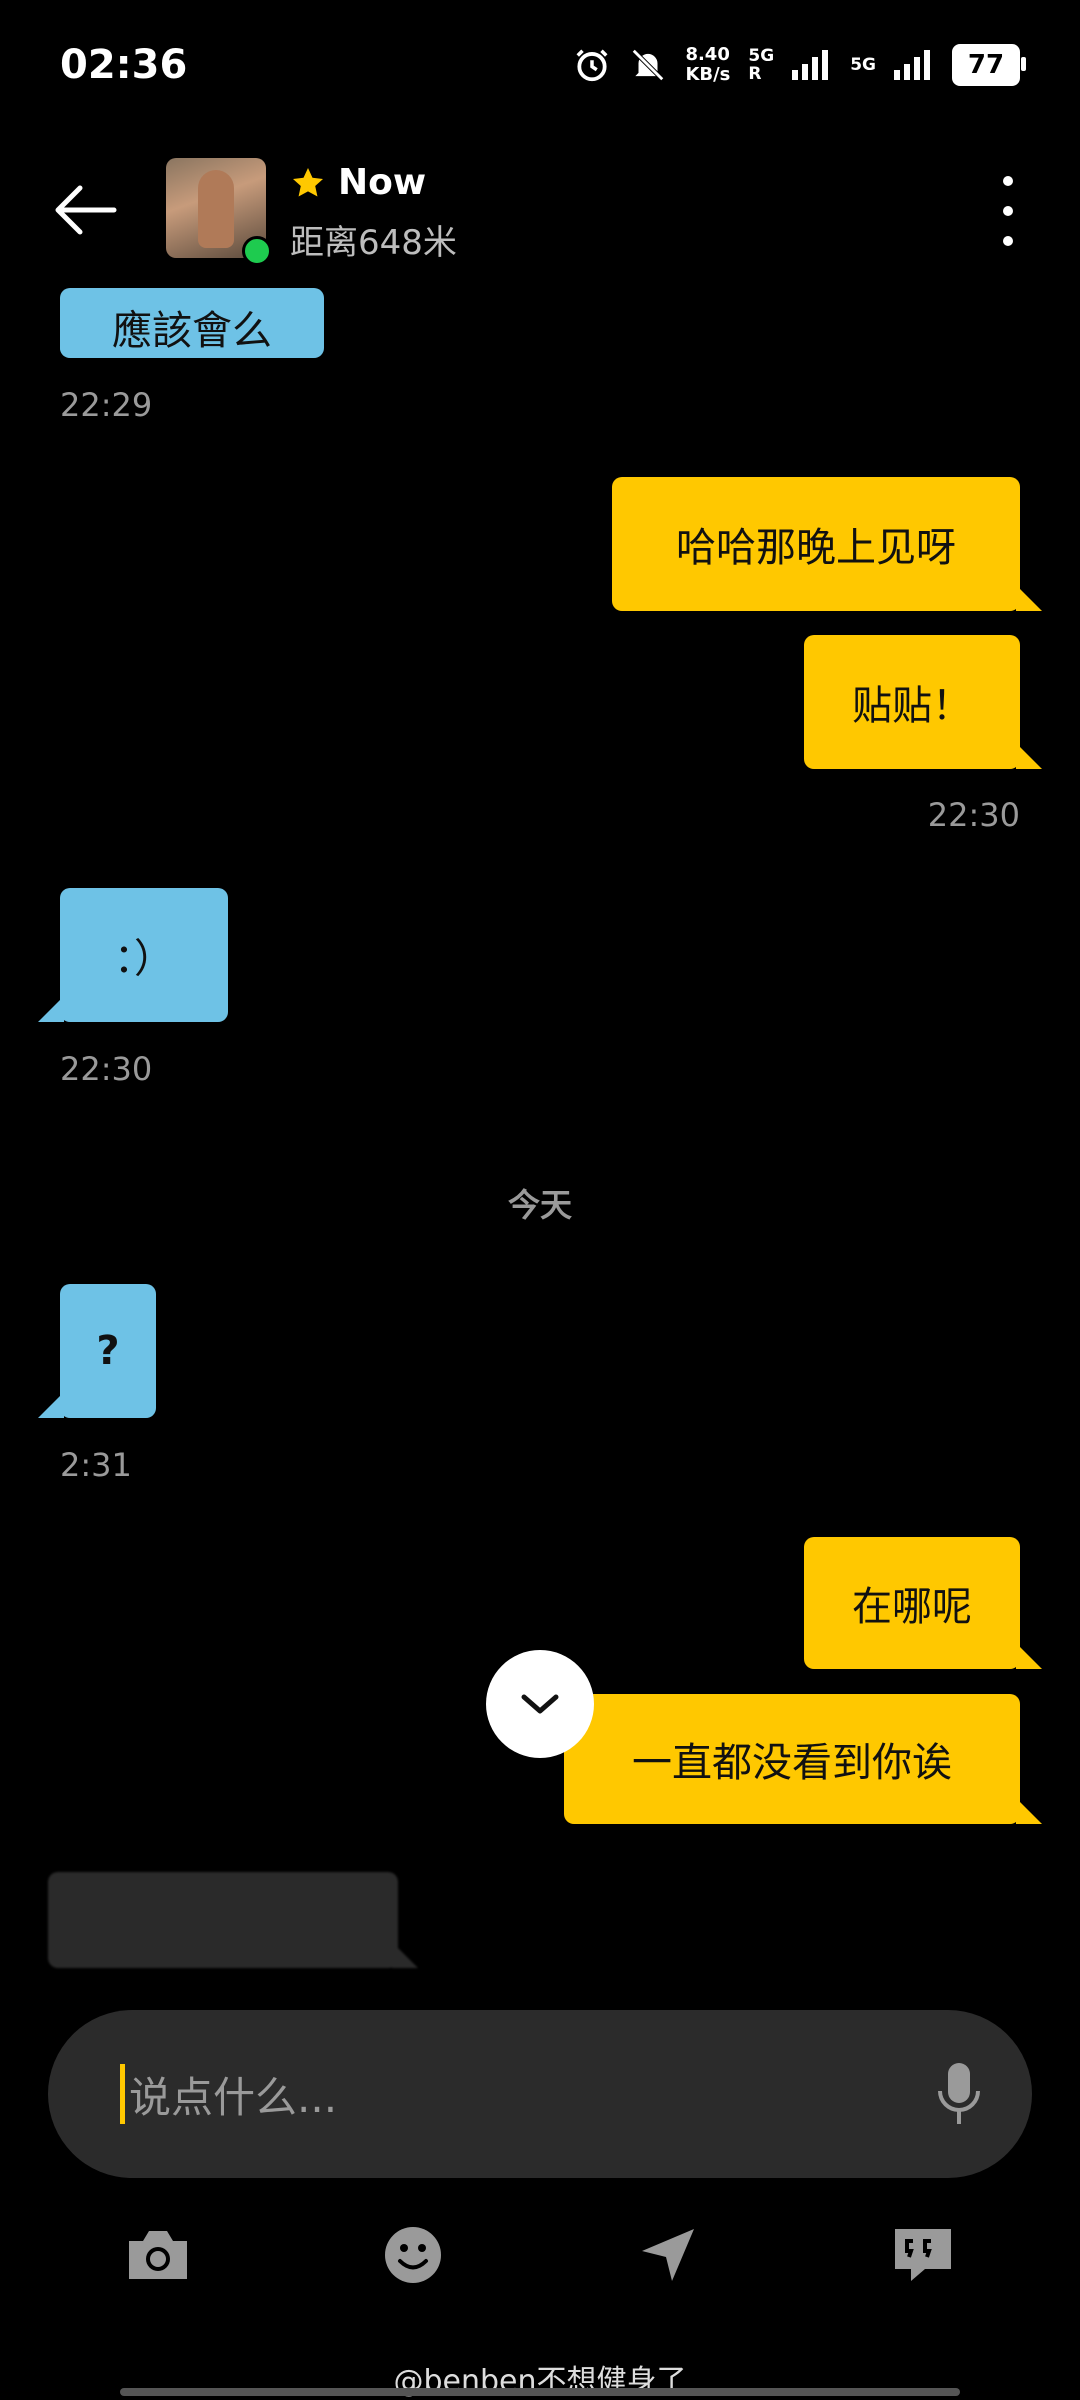  What do you see at coordinates (1008, 211) in the screenshot?
I see `more-options-button` at bounding box center [1008, 211].